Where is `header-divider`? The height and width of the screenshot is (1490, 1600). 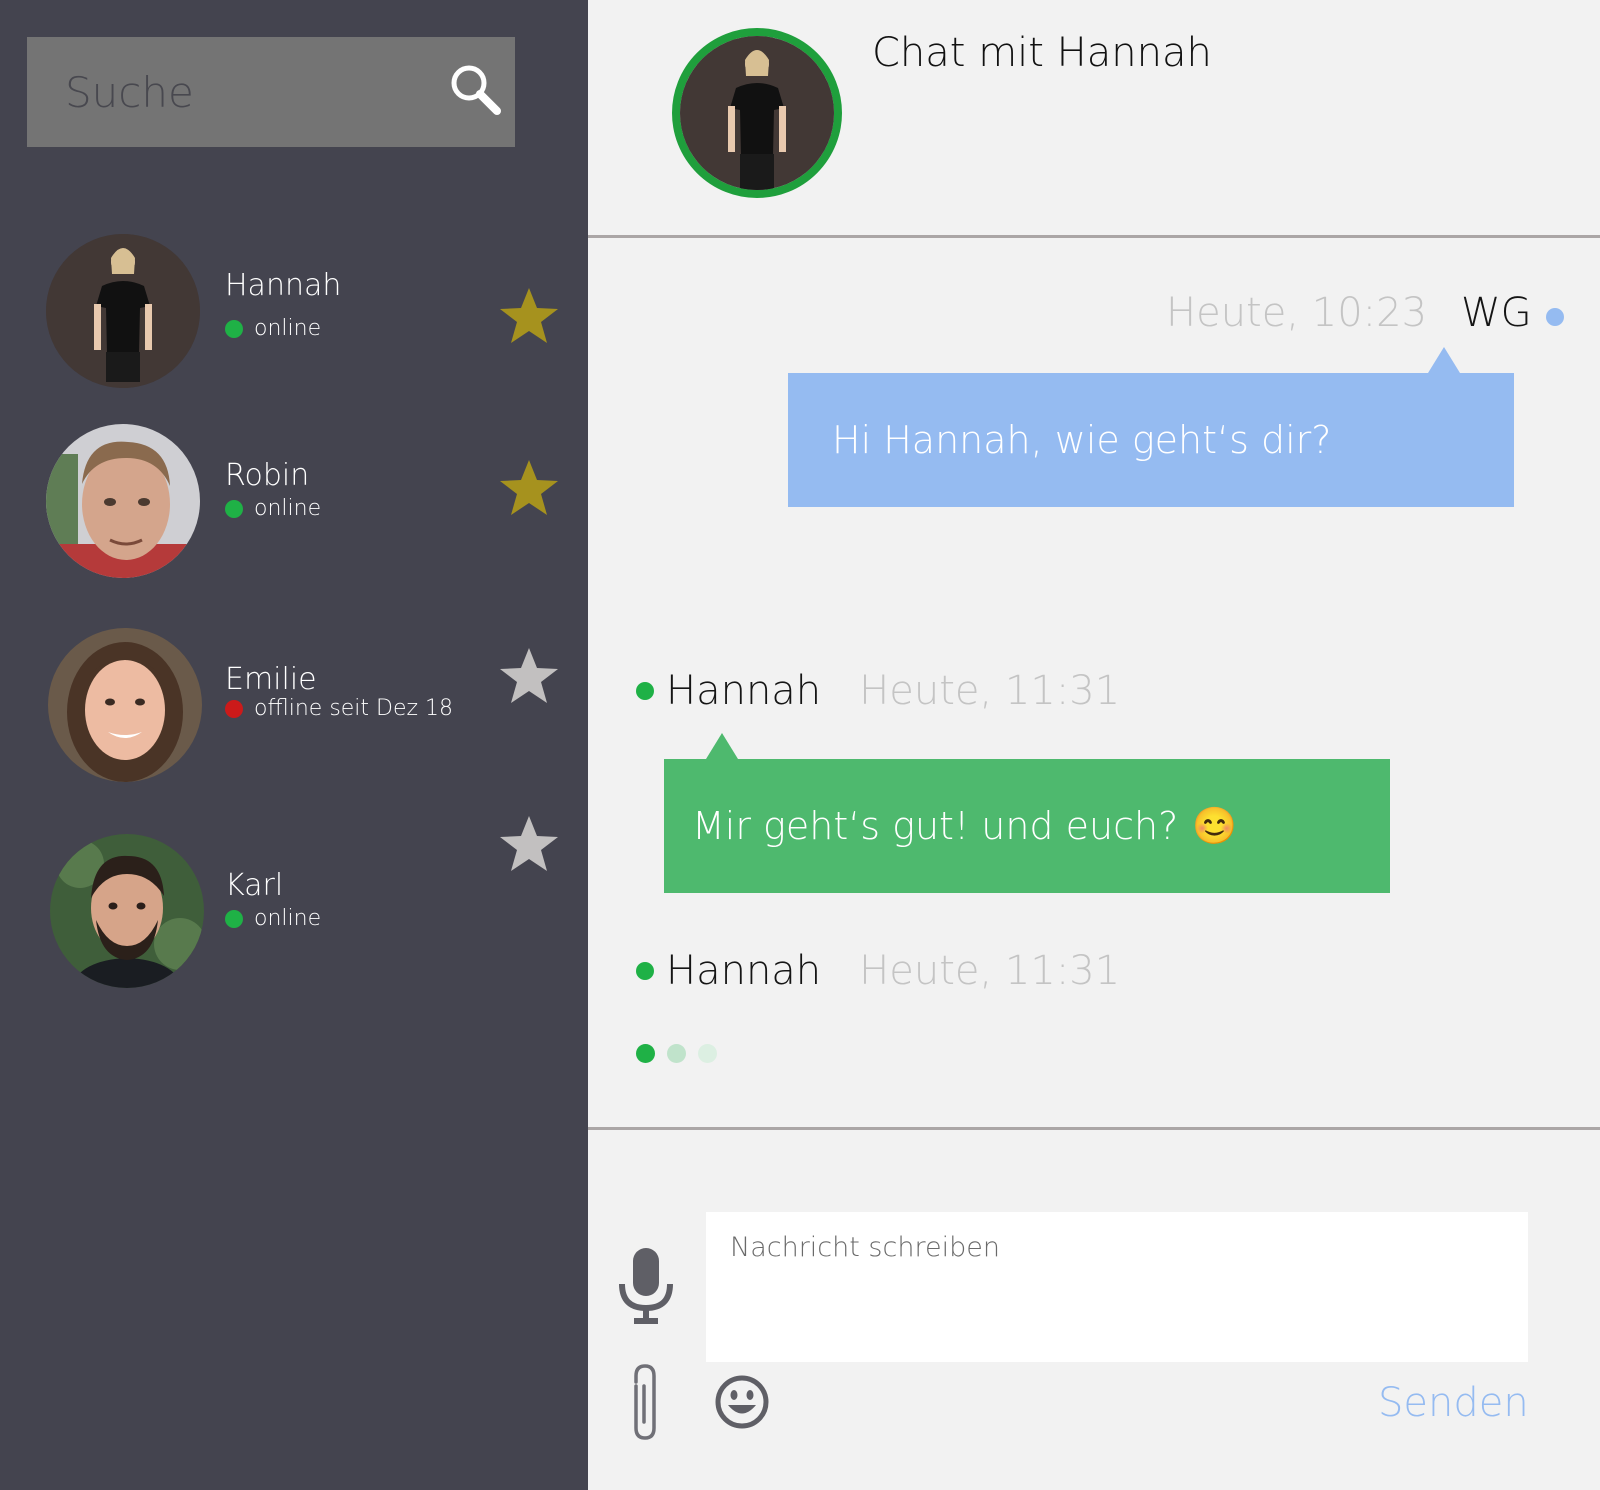 header-divider is located at coordinates (1094, 236).